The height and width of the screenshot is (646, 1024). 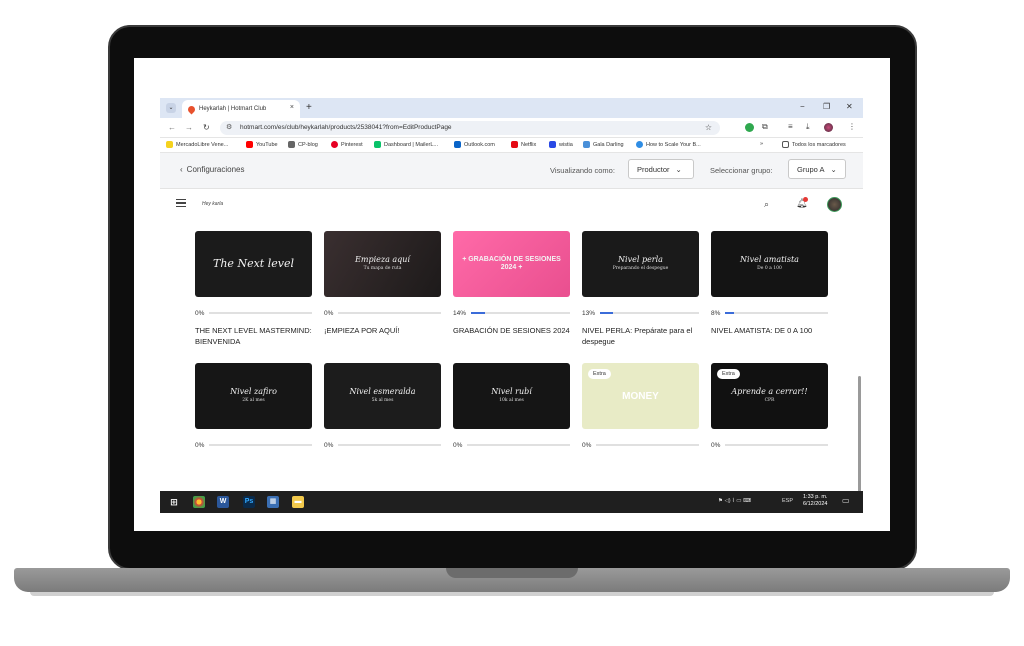 What do you see at coordinates (859, 433) in the screenshot?
I see `page-scrollbar` at bounding box center [859, 433].